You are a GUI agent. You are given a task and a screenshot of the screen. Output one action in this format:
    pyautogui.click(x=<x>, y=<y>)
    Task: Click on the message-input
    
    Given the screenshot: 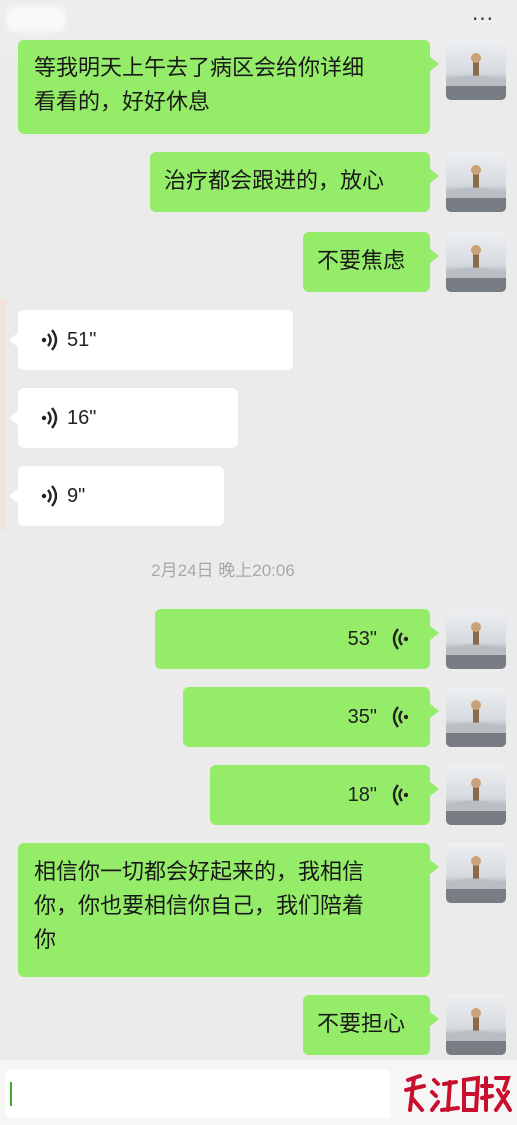 What is the action you would take?
    pyautogui.click(x=198, y=1094)
    